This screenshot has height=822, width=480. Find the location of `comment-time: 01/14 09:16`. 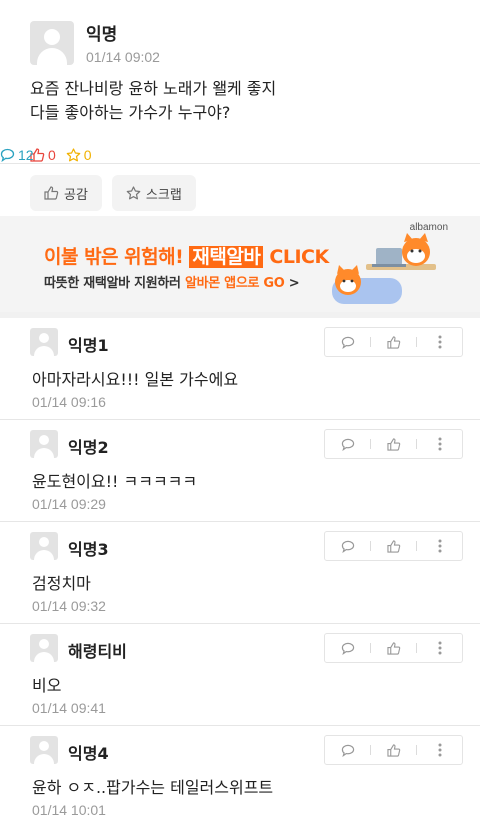

comment-time: 01/14 09:16 is located at coordinates (69, 402).